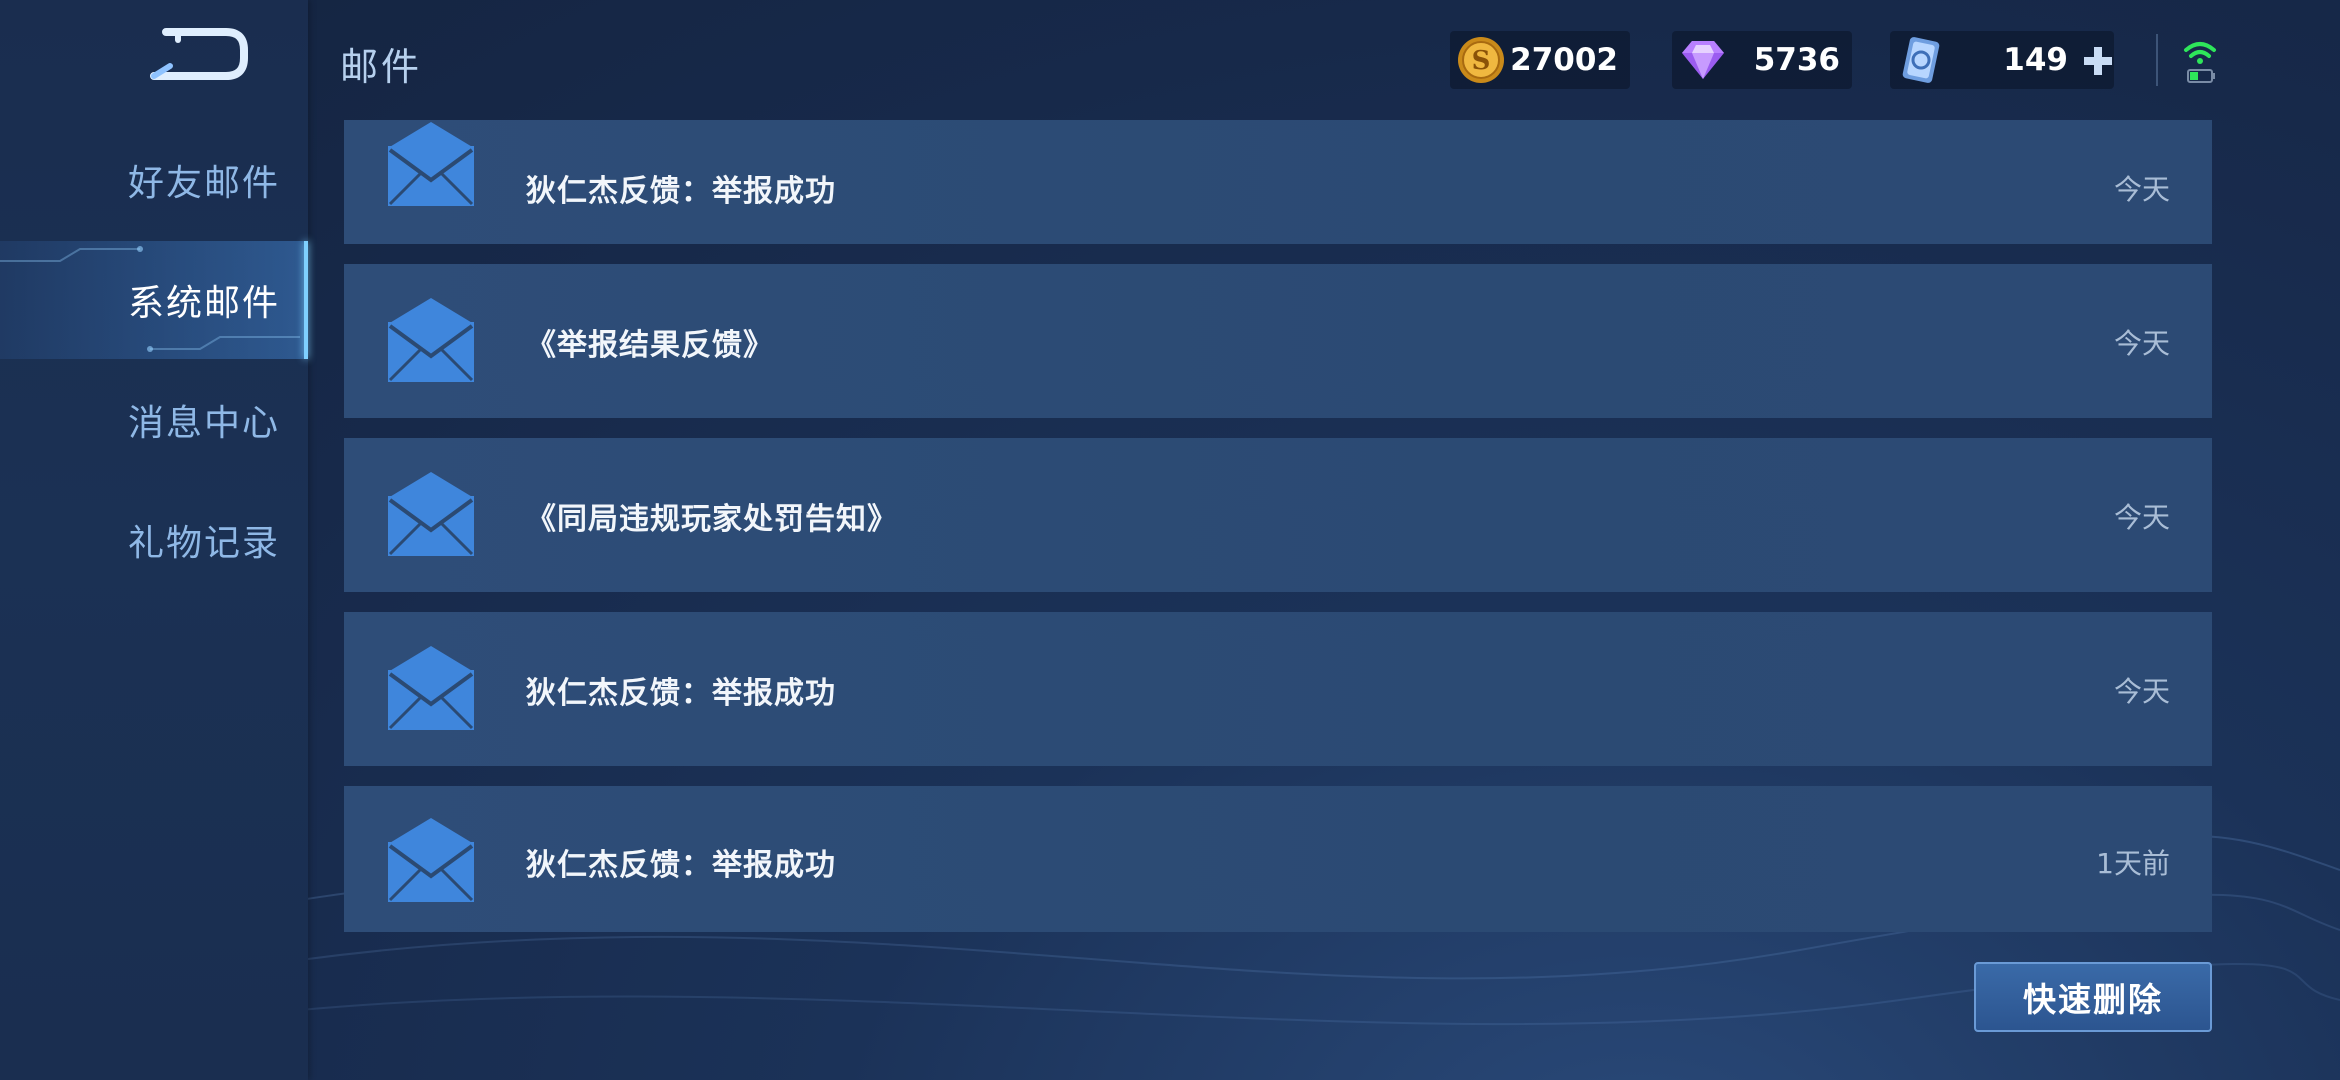 This screenshot has height=1080, width=2340. What do you see at coordinates (381, 67) in the screenshot?
I see `page-title: 邮件` at bounding box center [381, 67].